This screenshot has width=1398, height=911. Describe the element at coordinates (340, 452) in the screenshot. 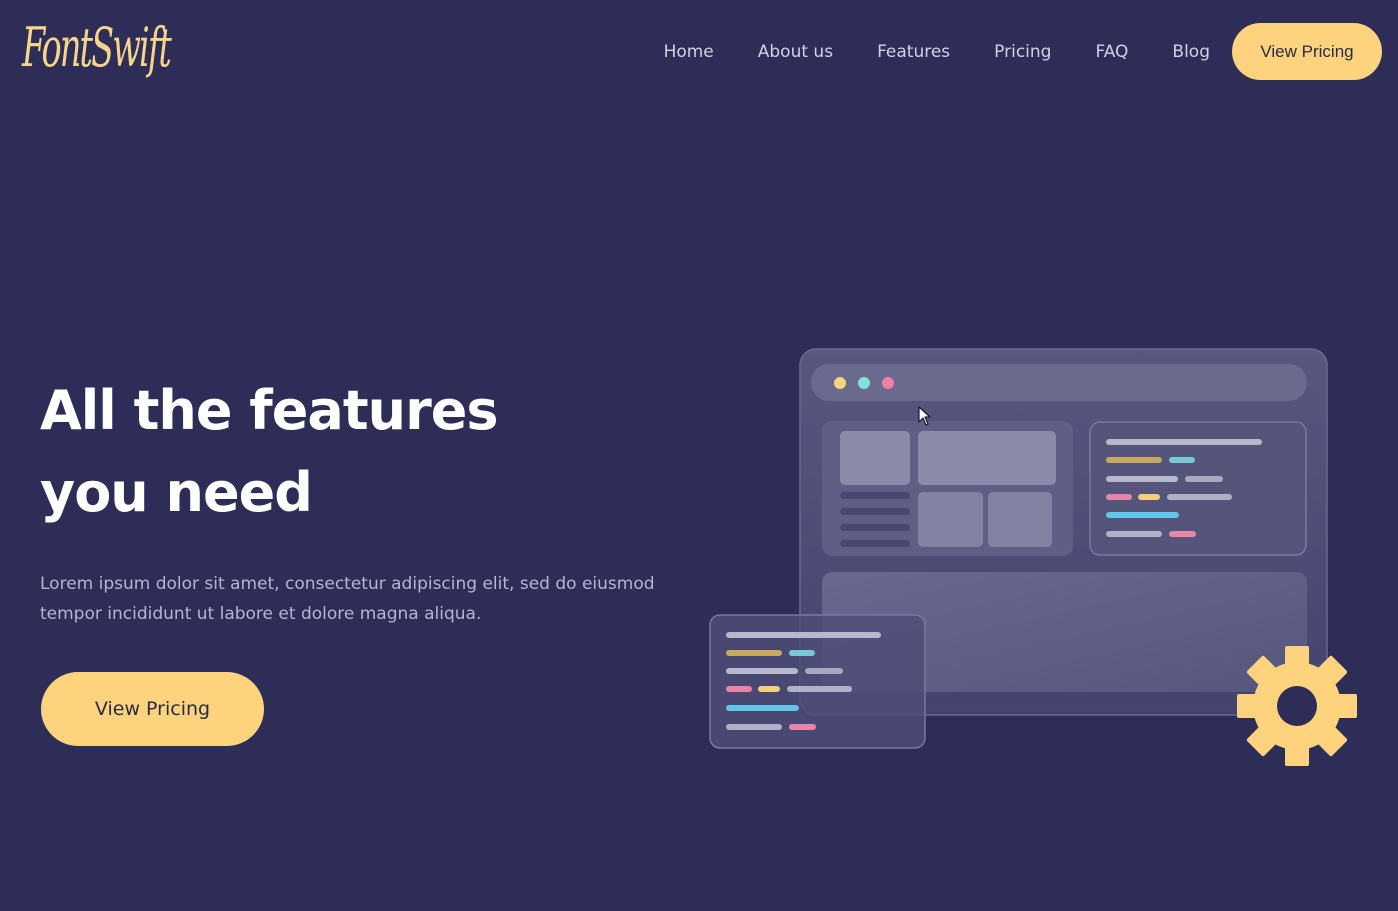

I see `hero-title: All the features you need` at that location.